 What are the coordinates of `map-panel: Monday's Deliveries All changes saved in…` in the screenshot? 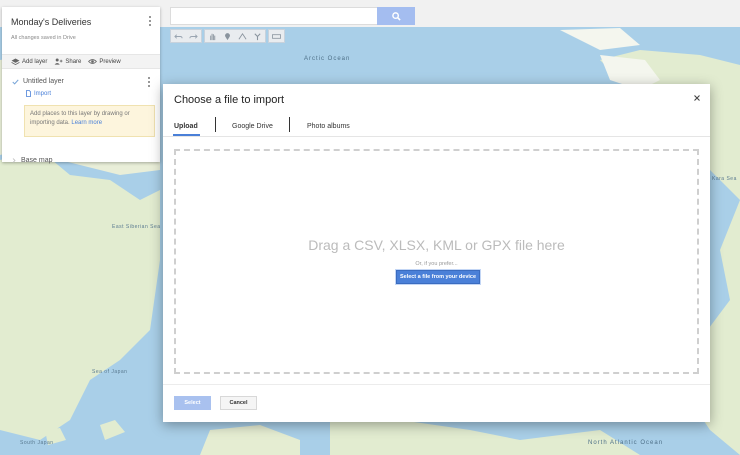 It's located at (81, 85).